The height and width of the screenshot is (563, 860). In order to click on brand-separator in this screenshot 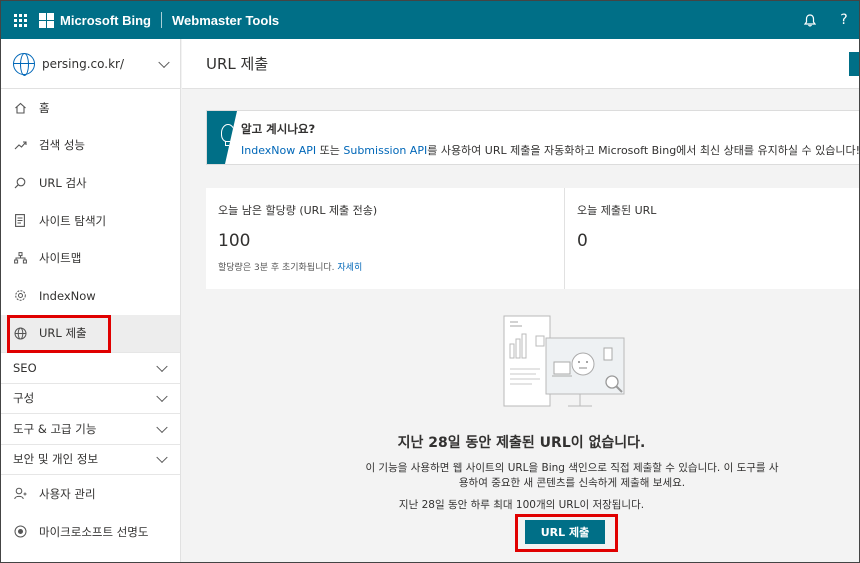, I will do `click(161, 20)`.